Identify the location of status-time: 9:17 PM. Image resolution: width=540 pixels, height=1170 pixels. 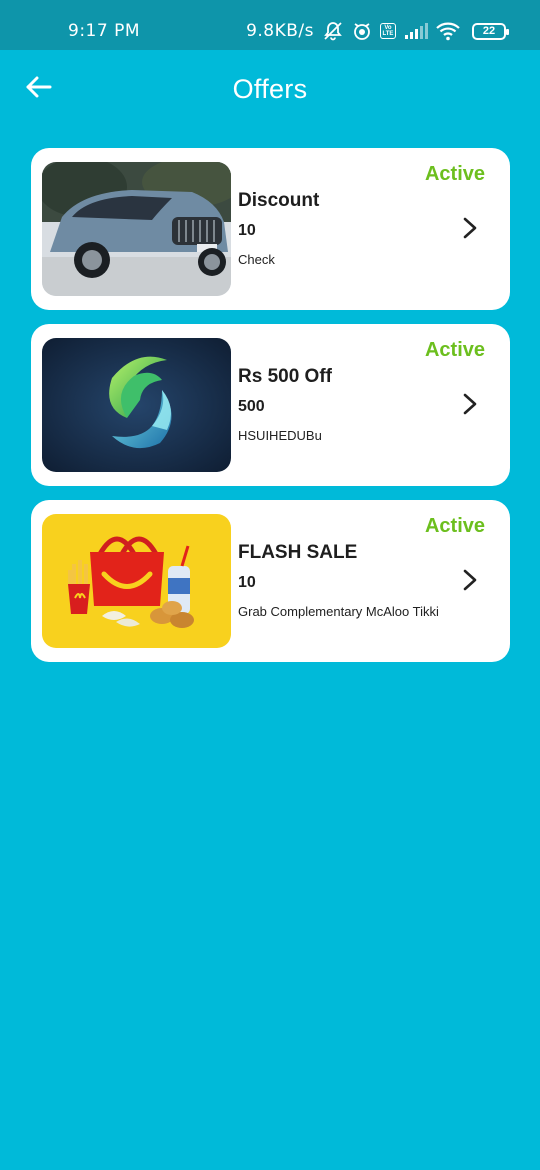
(104, 31).